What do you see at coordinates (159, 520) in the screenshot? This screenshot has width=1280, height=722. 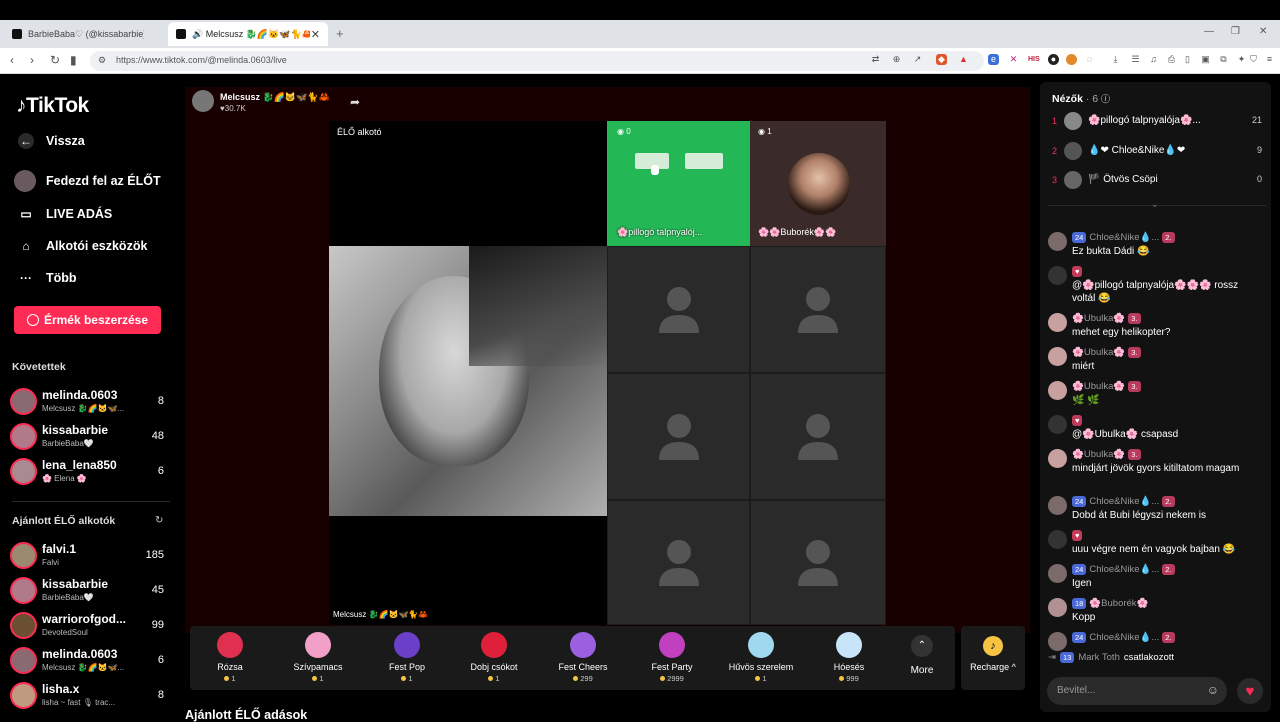 I see `refresh-icon: ↻` at bounding box center [159, 520].